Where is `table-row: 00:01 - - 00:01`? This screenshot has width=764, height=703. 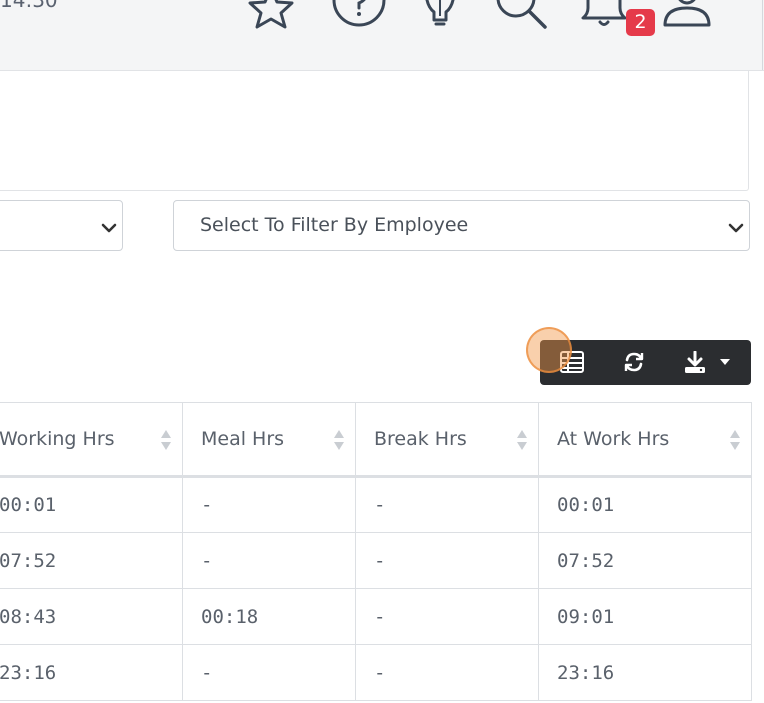
table-row: 00:01 - - 00:01 is located at coordinates (376, 504).